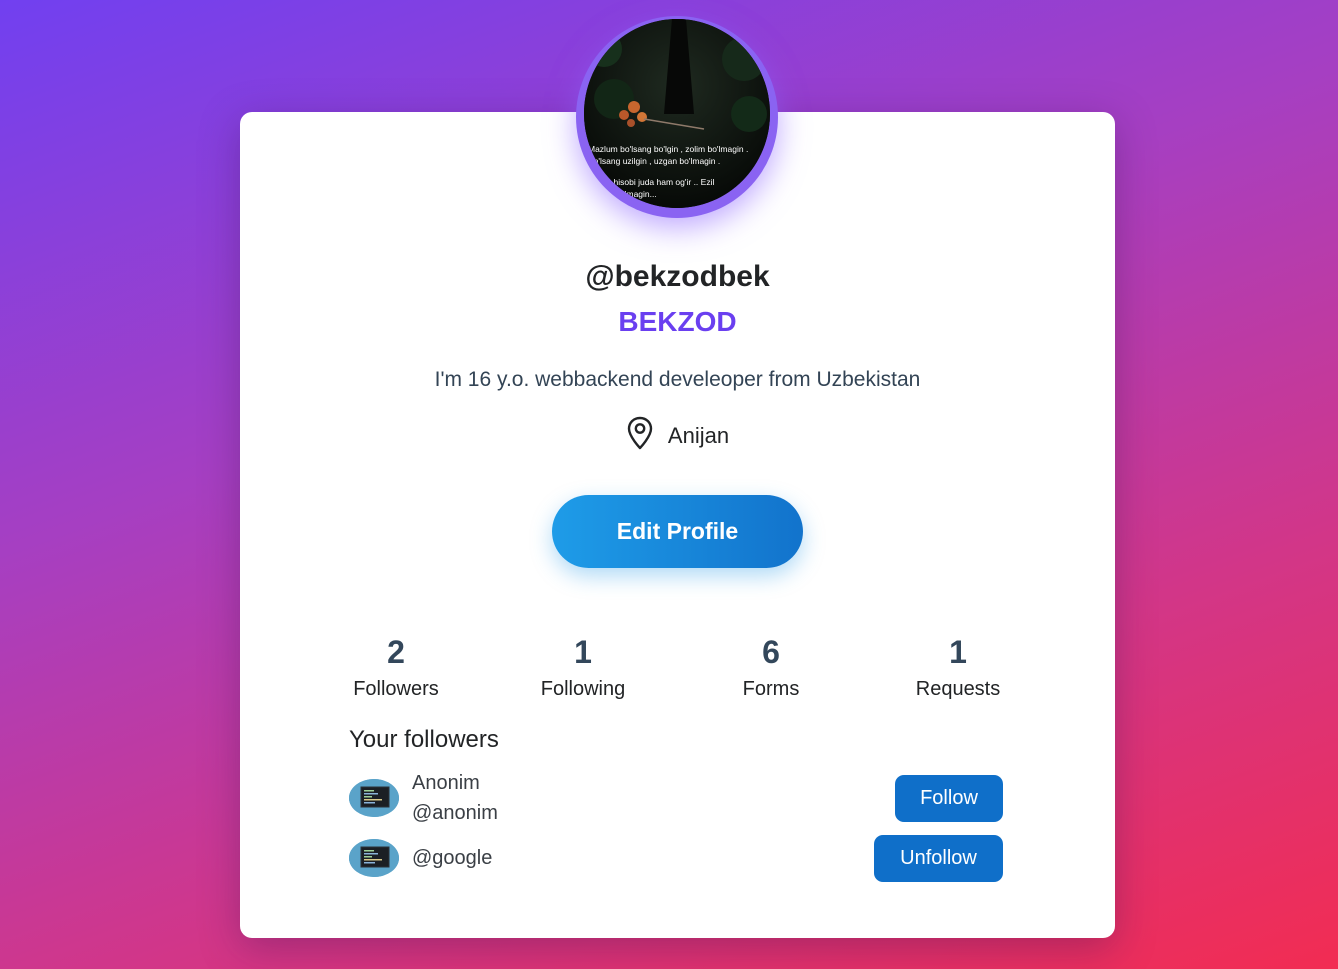 This screenshot has height=969, width=1338. I want to click on map-pin-icon, so click(640, 435).